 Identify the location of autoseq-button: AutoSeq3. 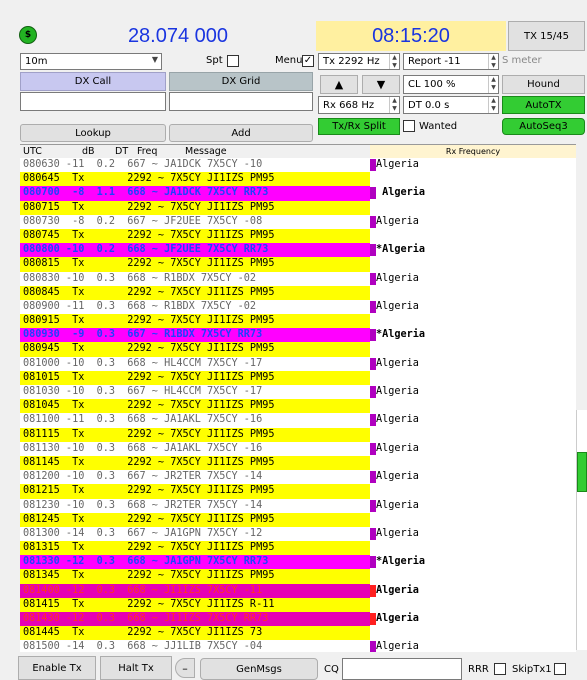
(543, 126).